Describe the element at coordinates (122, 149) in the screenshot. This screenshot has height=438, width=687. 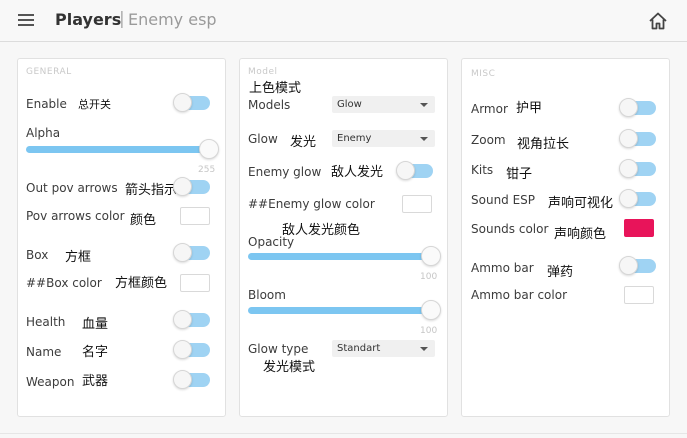
I see `alpha-slider` at that location.